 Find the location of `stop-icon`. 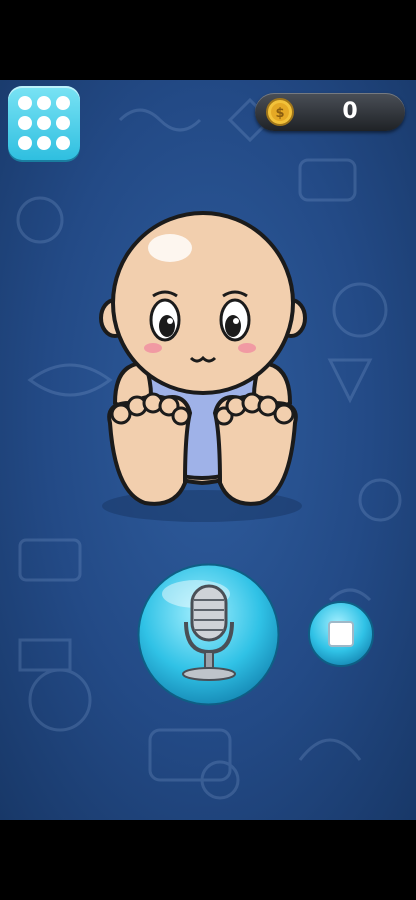

stop-icon is located at coordinates (341, 634).